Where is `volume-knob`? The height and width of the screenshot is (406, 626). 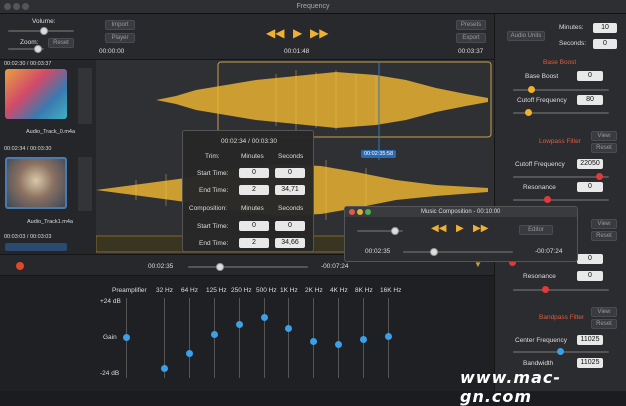 volume-knob is located at coordinates (44, 31).